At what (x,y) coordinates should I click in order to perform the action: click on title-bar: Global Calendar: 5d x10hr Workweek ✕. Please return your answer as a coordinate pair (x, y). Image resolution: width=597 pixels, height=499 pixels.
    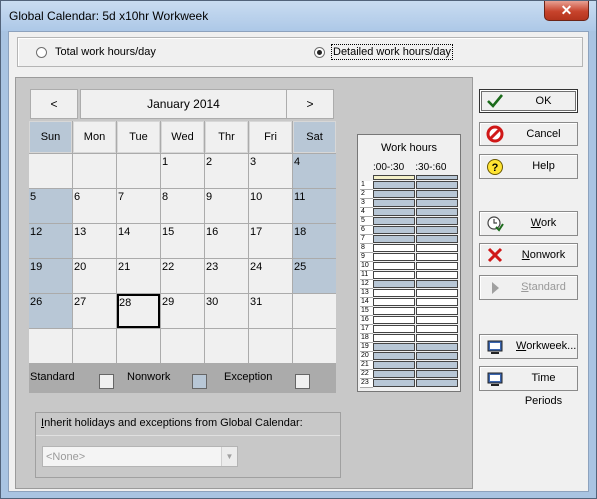
    Looking at the image, I should click on (298, 16).